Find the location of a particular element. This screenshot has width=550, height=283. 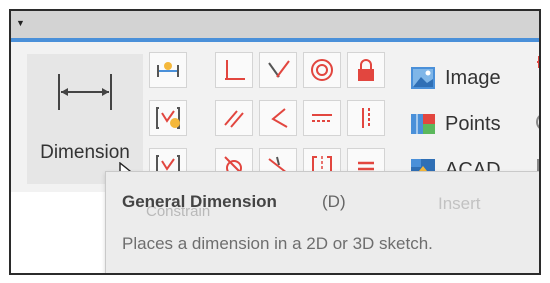

tooltip-title: General Dimension is located at coordinates (199, 201).